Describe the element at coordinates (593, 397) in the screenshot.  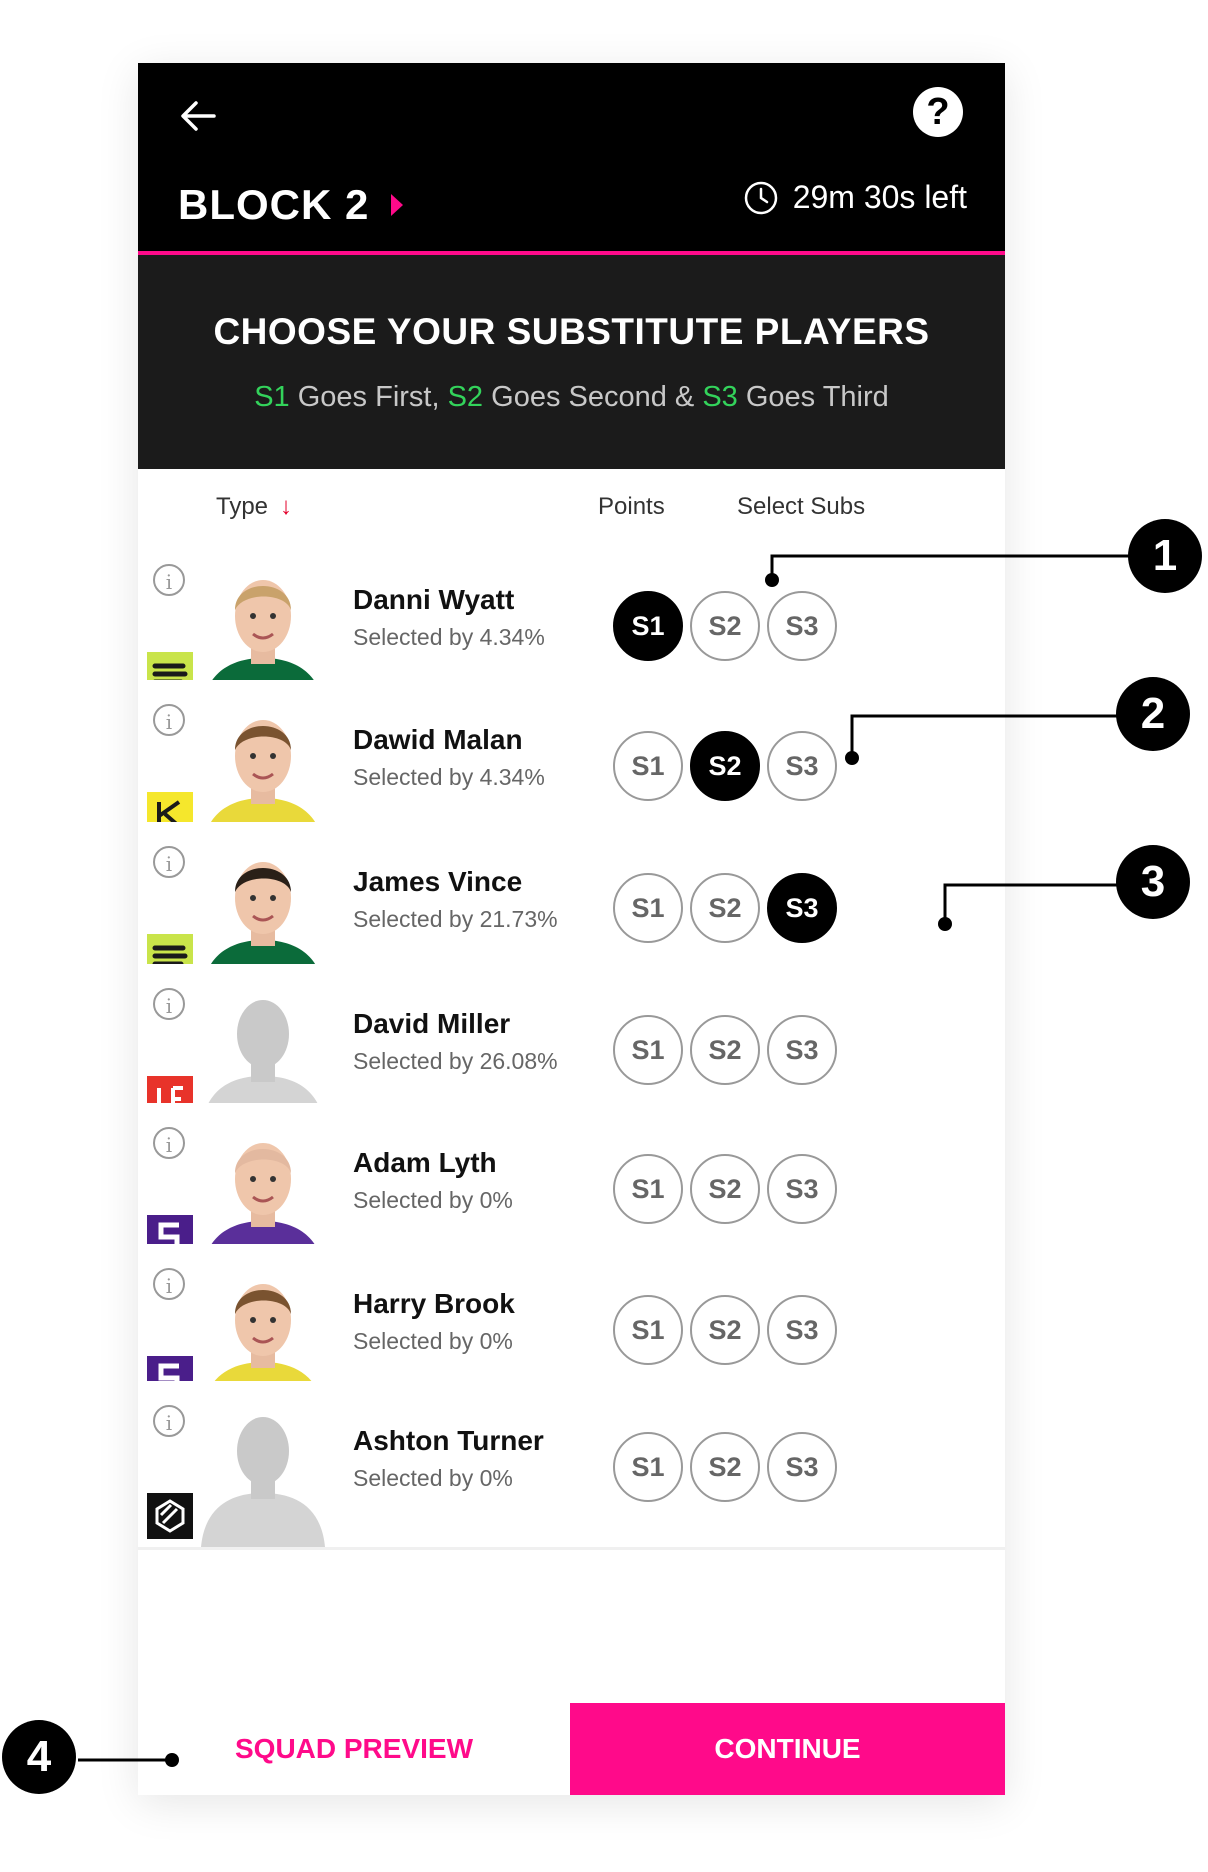
I see `s2-hint-text: Goes Second &` at that location.